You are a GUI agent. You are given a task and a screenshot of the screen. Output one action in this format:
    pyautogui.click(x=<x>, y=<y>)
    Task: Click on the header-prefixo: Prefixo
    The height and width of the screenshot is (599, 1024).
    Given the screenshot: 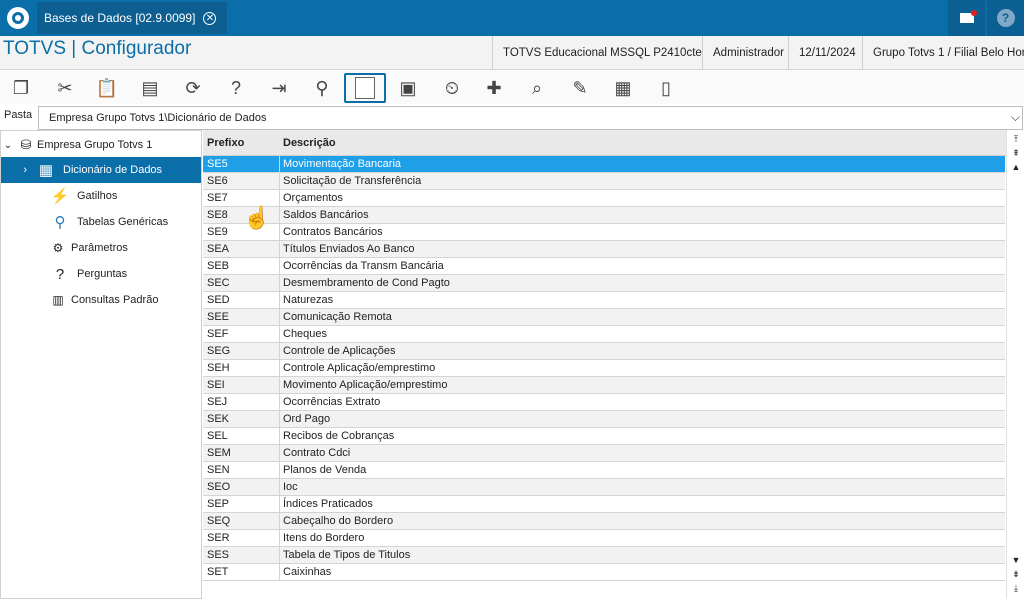 What is the action you would take?
    pyautogui.click(x=225, y=143)
    